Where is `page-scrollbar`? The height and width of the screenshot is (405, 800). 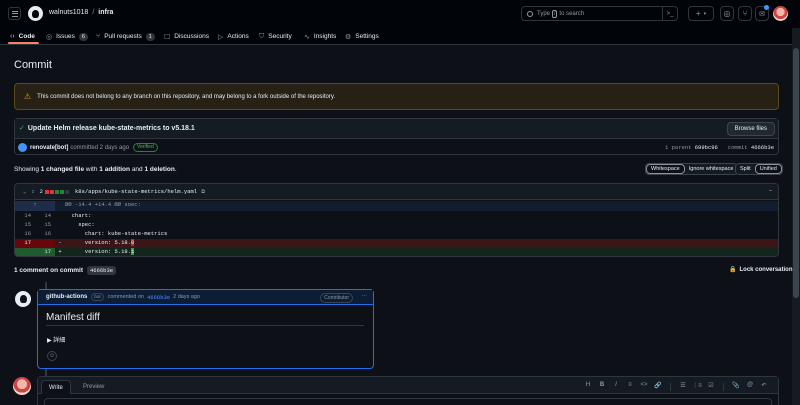 page-scrollbar is located at coordinates (796, 216).